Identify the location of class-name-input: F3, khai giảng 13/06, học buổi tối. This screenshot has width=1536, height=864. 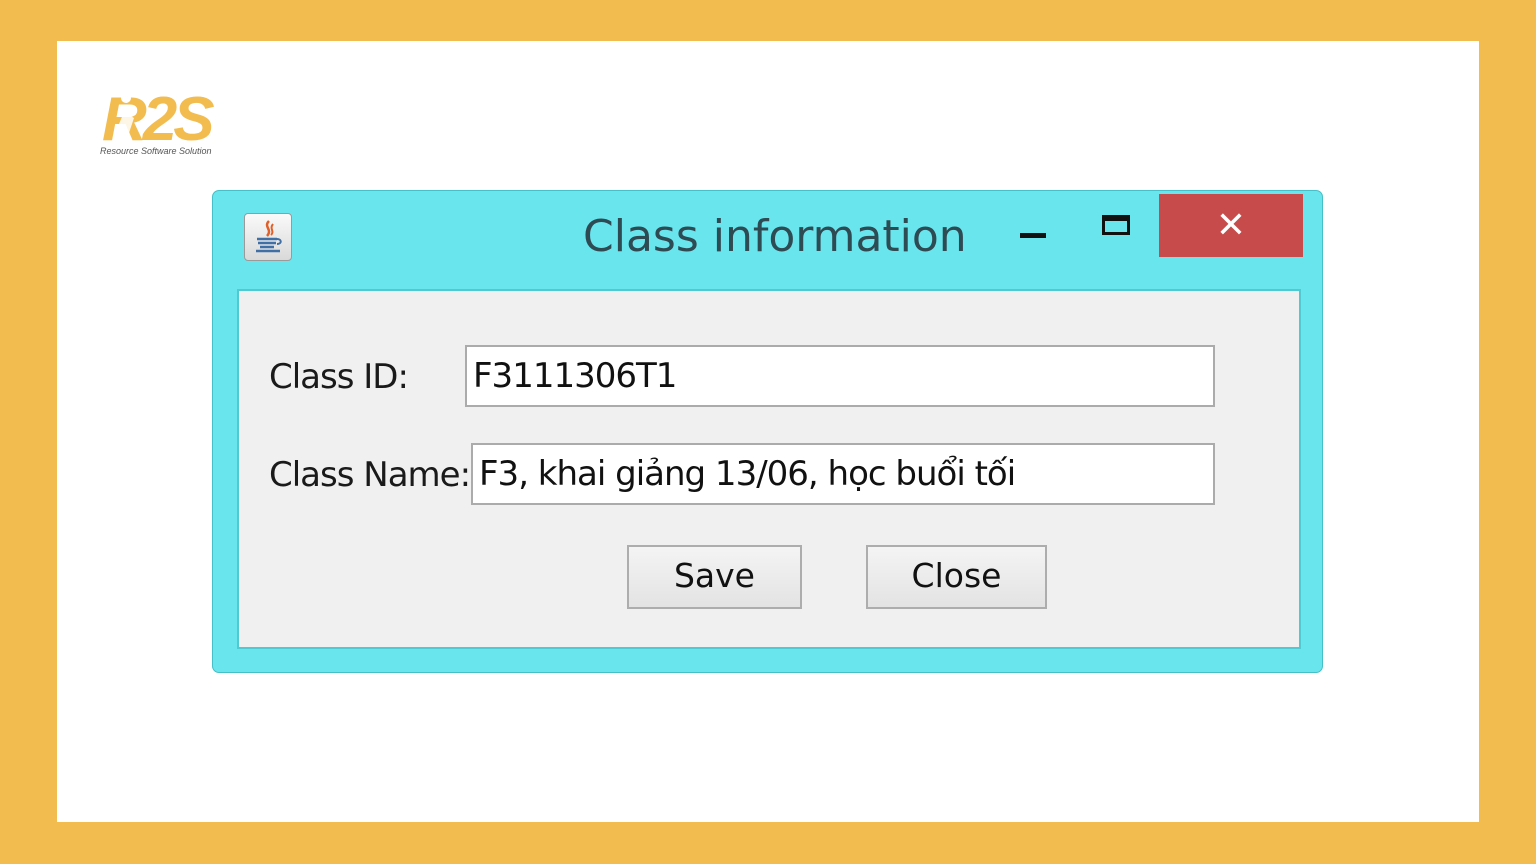
(843, 474).